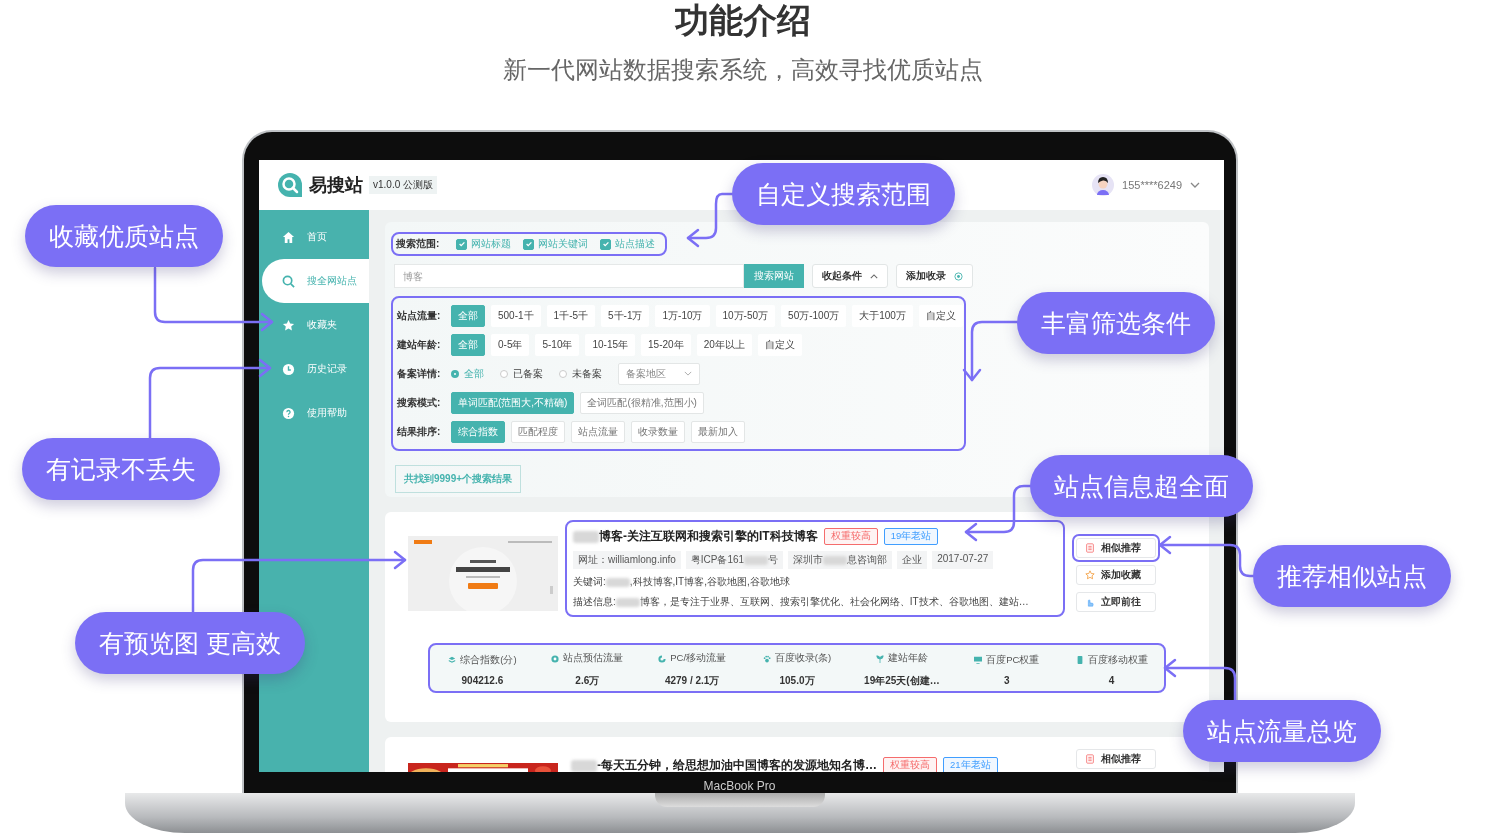 Image resolution: width=1486 pixels, height=833 pixels. Describe the element at coordinates (1116, 323) in the screenshot. I see `callout-label: 丰富筛选条件` at that location.